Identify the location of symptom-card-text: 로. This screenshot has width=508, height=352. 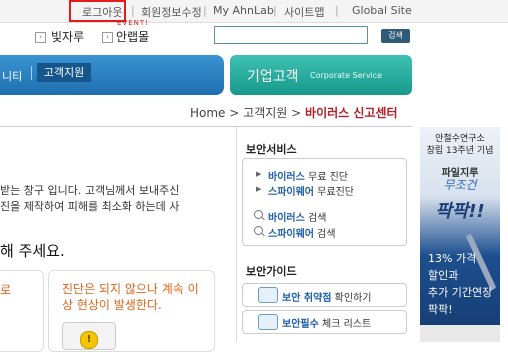
(6, 290).